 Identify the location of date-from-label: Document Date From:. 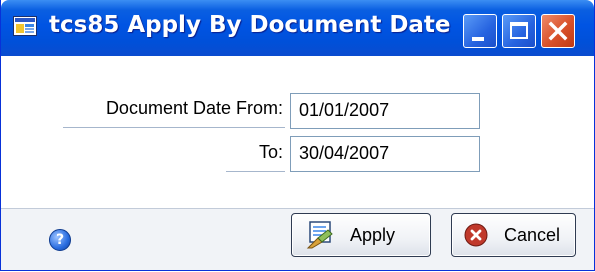
(194, 108).